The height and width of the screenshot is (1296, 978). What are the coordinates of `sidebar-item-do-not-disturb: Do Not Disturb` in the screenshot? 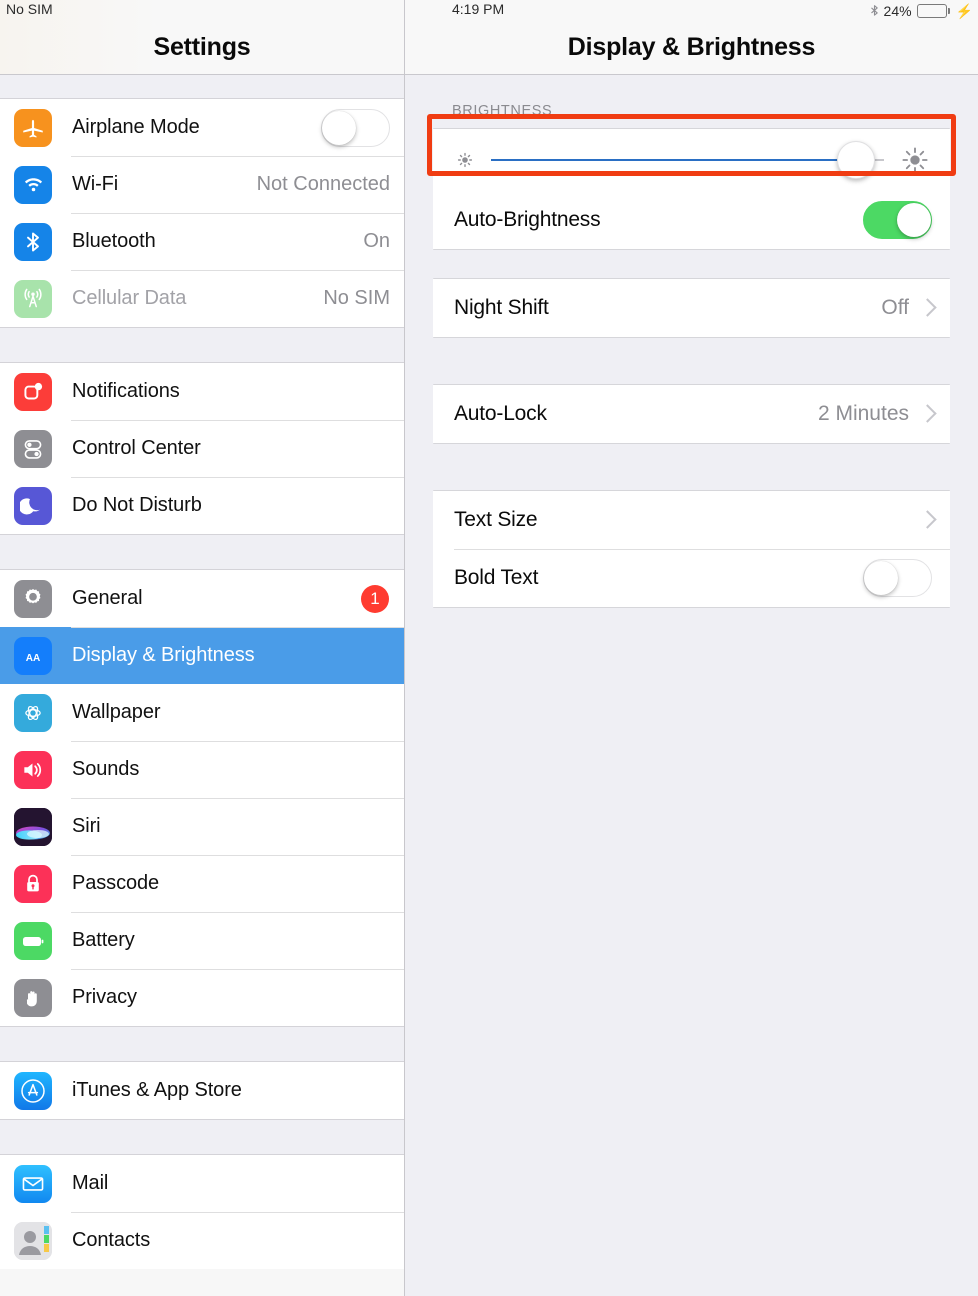 It's located at (202, 505).